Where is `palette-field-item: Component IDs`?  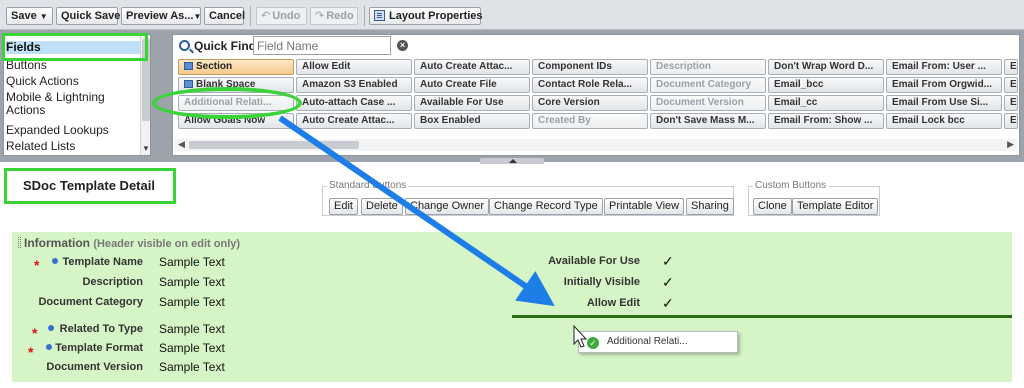
palette-field-item: Component IDs is located at coordinates (590, 67).